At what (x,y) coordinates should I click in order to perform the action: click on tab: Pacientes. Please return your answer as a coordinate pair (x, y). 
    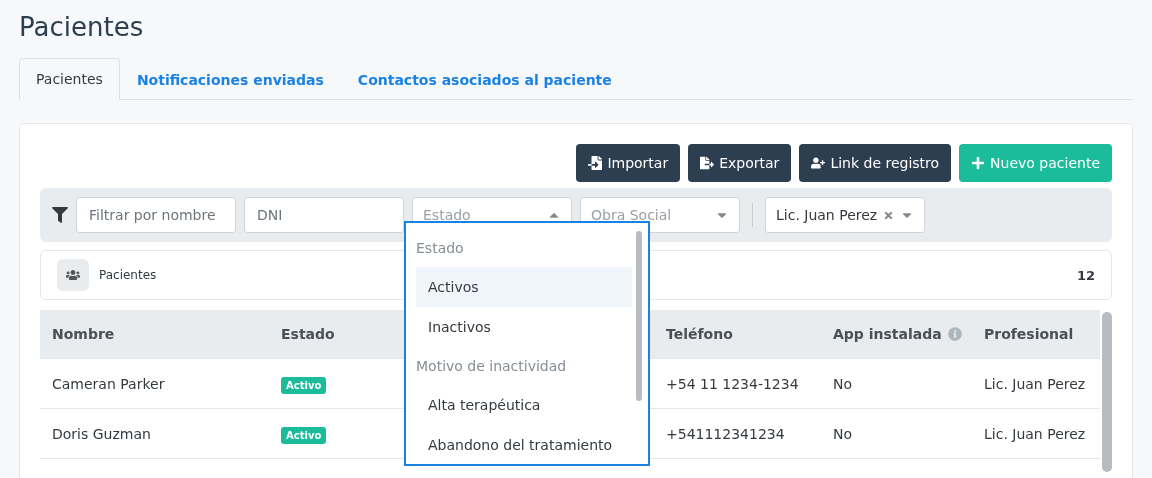
    Looking at the image, I should click on (69, 79).